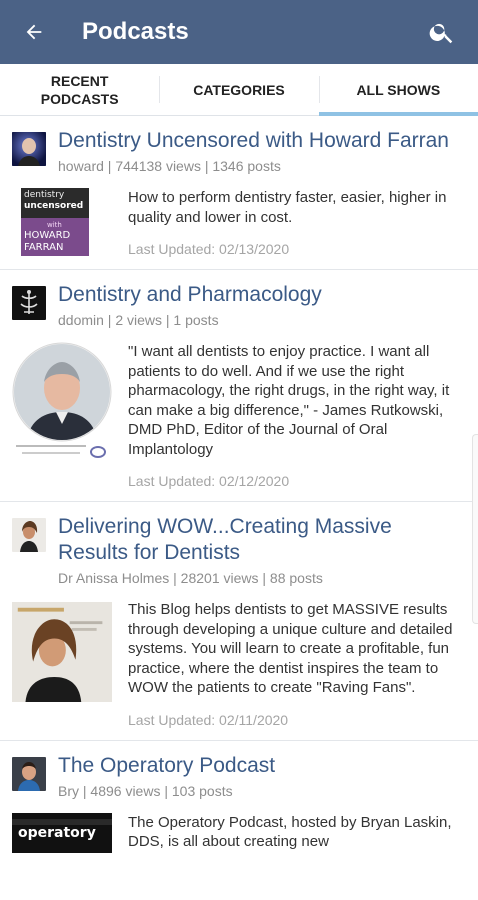  I want to click on tab-all-shows: All Shows, so click(398, 90).